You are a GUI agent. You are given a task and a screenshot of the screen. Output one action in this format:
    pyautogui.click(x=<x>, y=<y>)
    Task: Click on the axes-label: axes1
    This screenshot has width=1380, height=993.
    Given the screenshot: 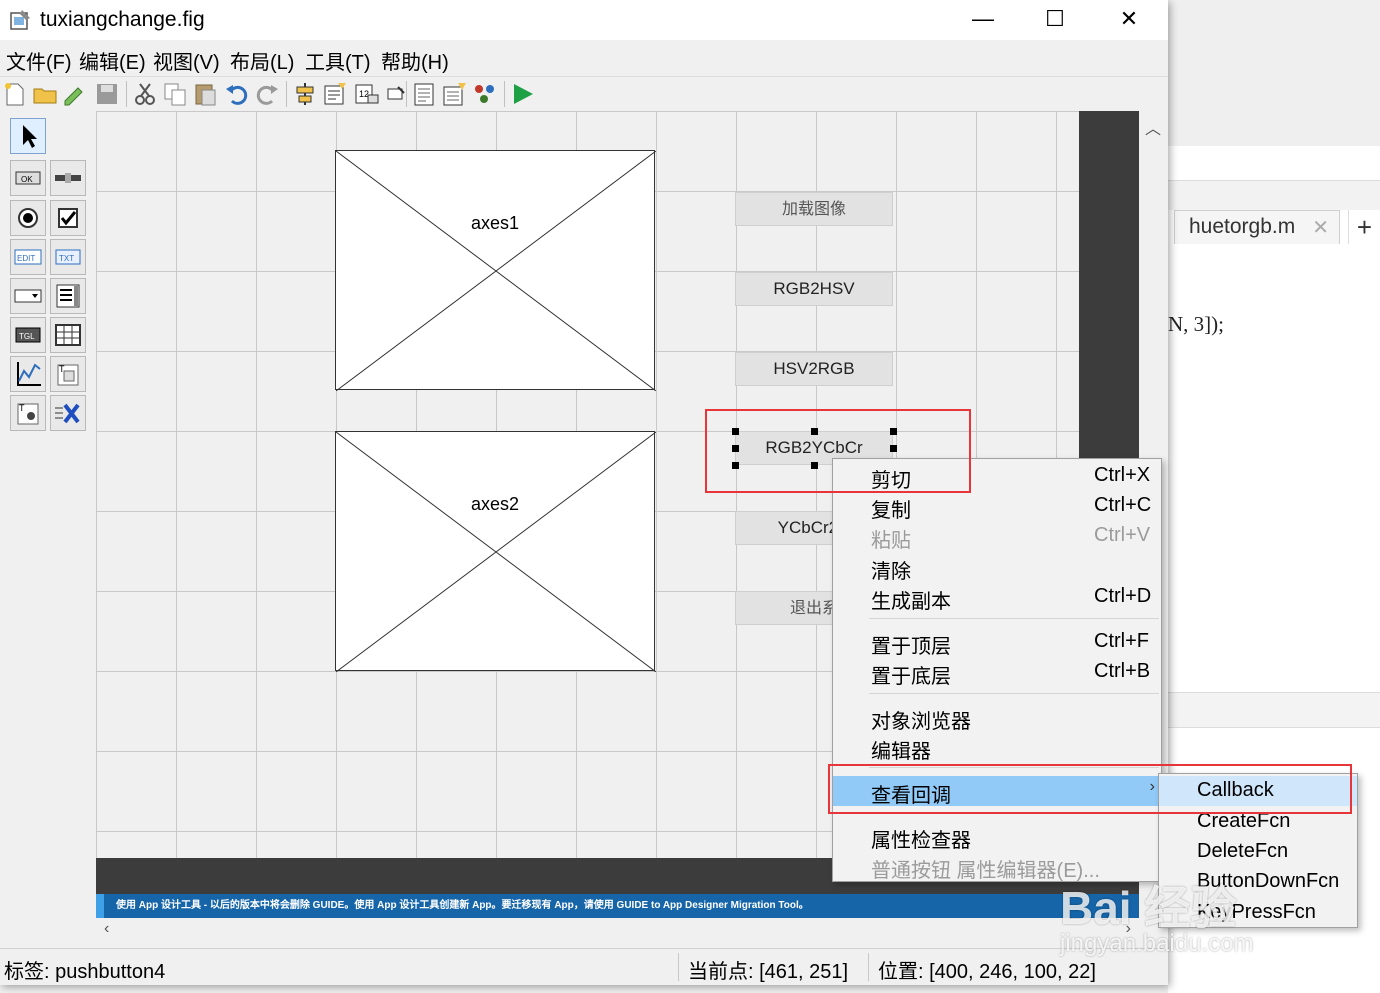 What is the action you would take?
    pyautogui.click(x=495, y=223)
    